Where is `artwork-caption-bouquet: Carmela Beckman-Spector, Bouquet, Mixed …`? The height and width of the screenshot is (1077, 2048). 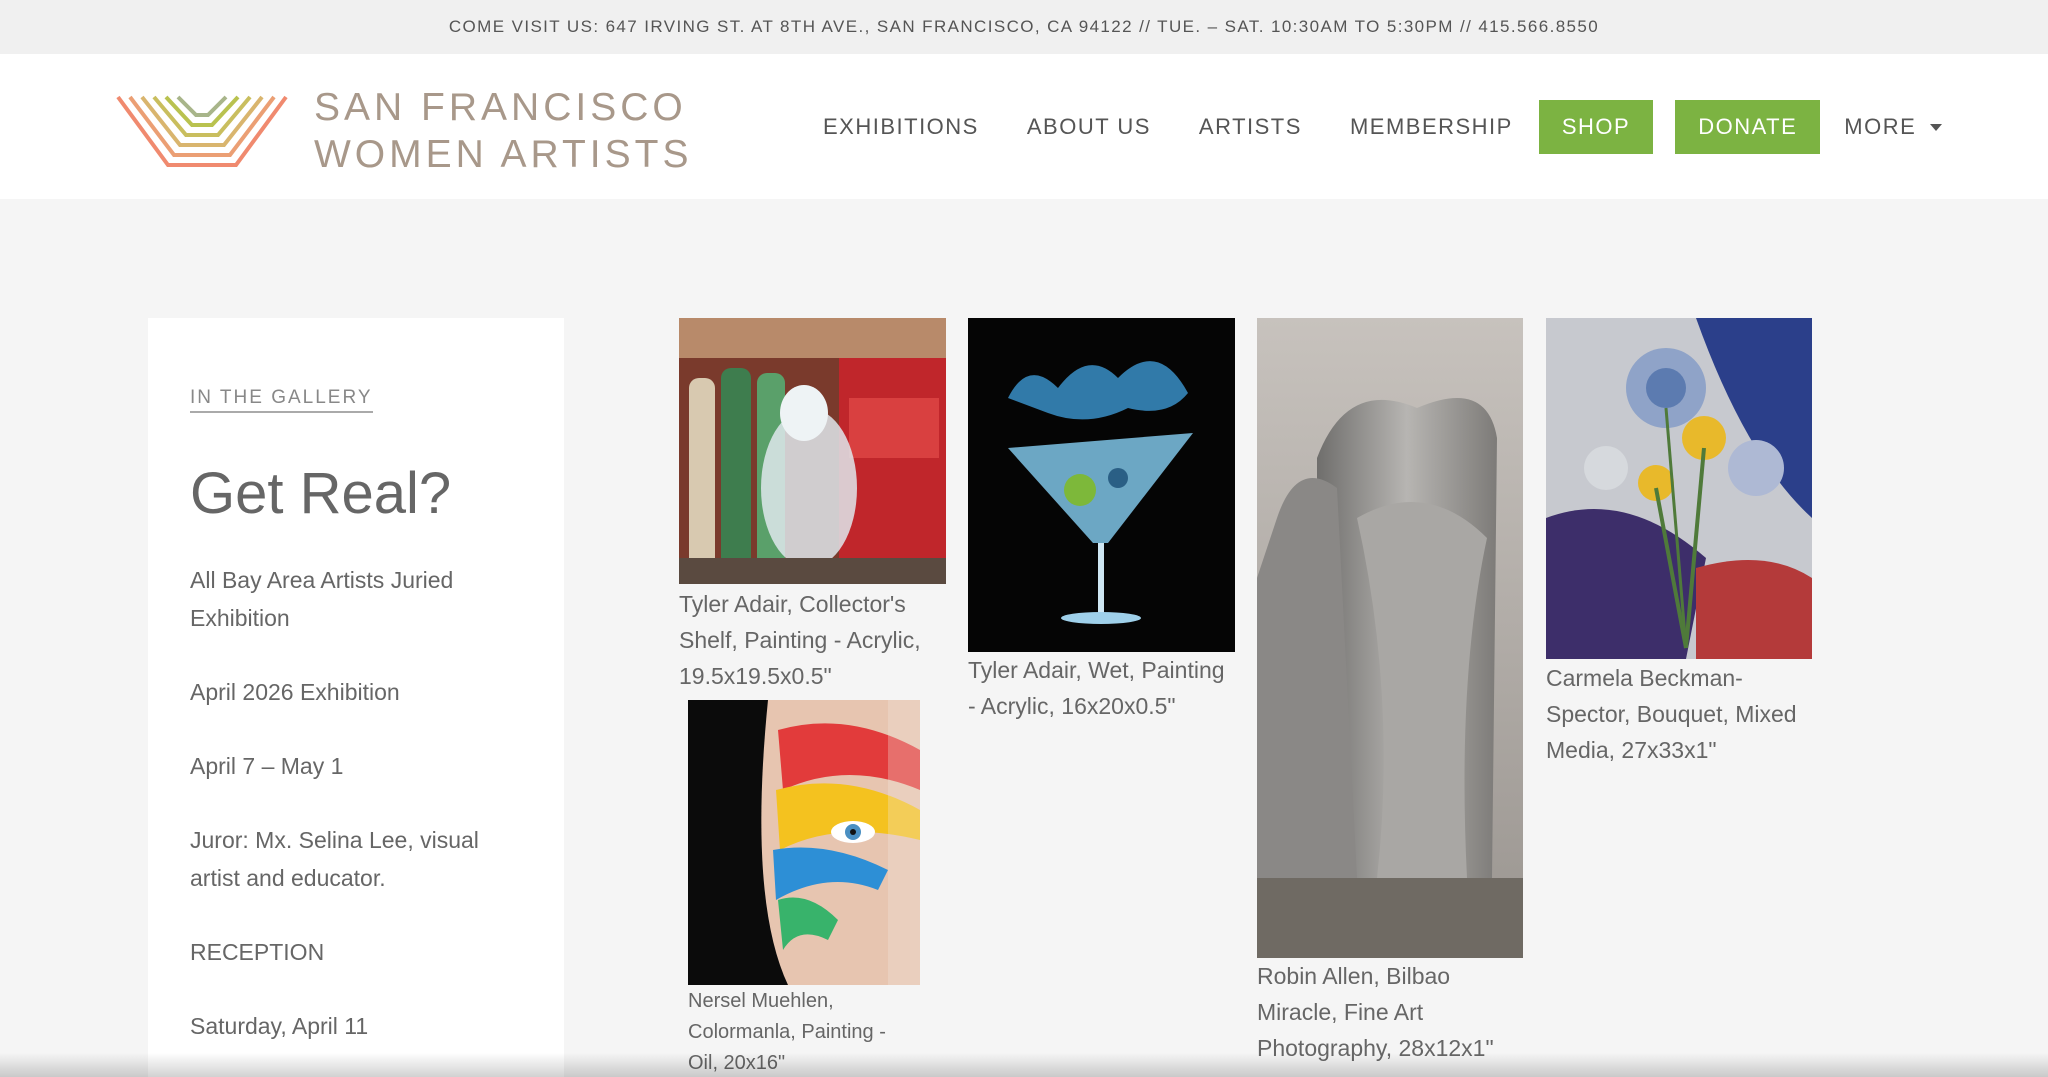 artwork-caption-bouquet: Carmela Beckman-Spector, Bouquet, Mixed … is located at coordinates (1671, 714).